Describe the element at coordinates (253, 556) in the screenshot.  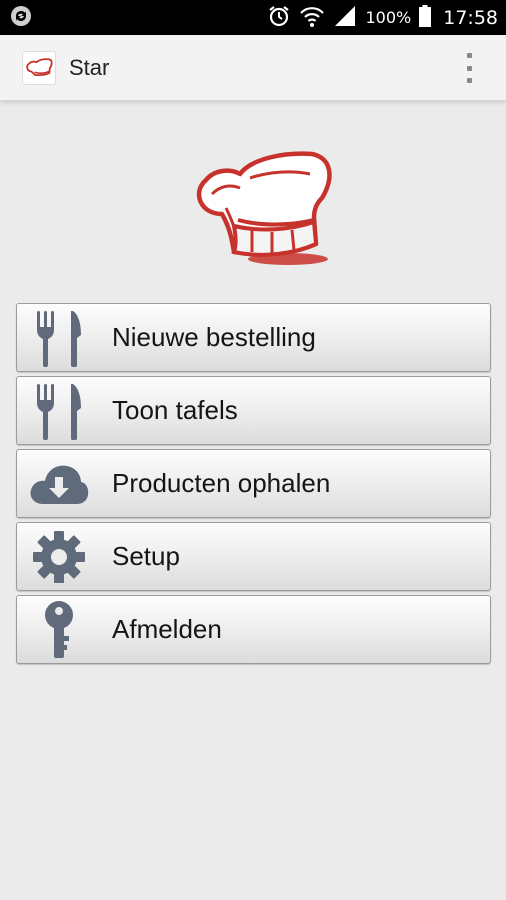
I see `setup-button: Setup` at that location.